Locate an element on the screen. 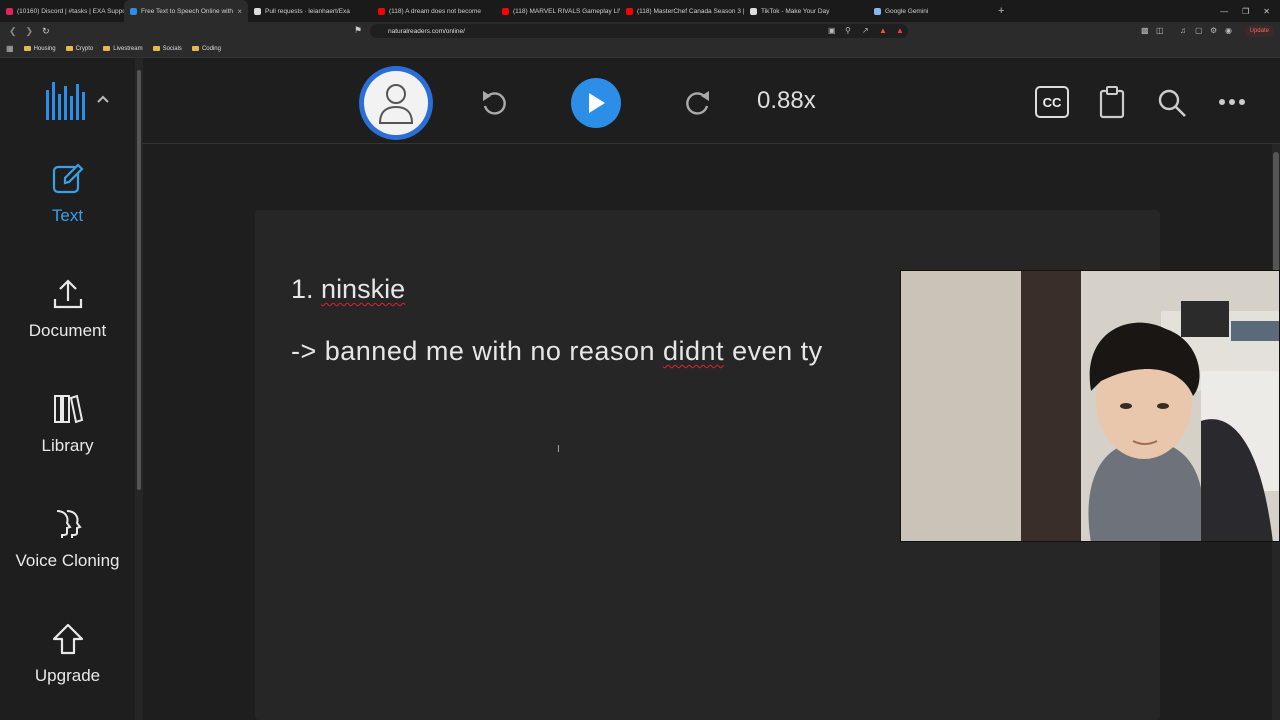 This screenshot has width=1280, height=720. sidebar-item-label: Library is located at coordinates (67, 445).